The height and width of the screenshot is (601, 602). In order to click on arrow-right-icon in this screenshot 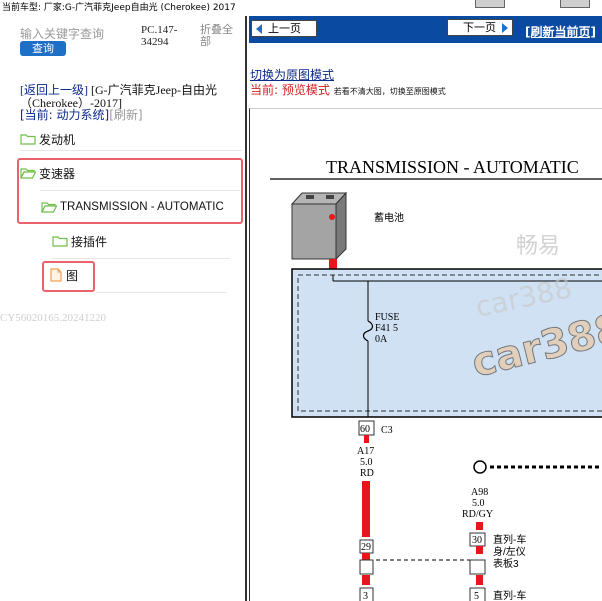, I will do `click(505, 27)`.